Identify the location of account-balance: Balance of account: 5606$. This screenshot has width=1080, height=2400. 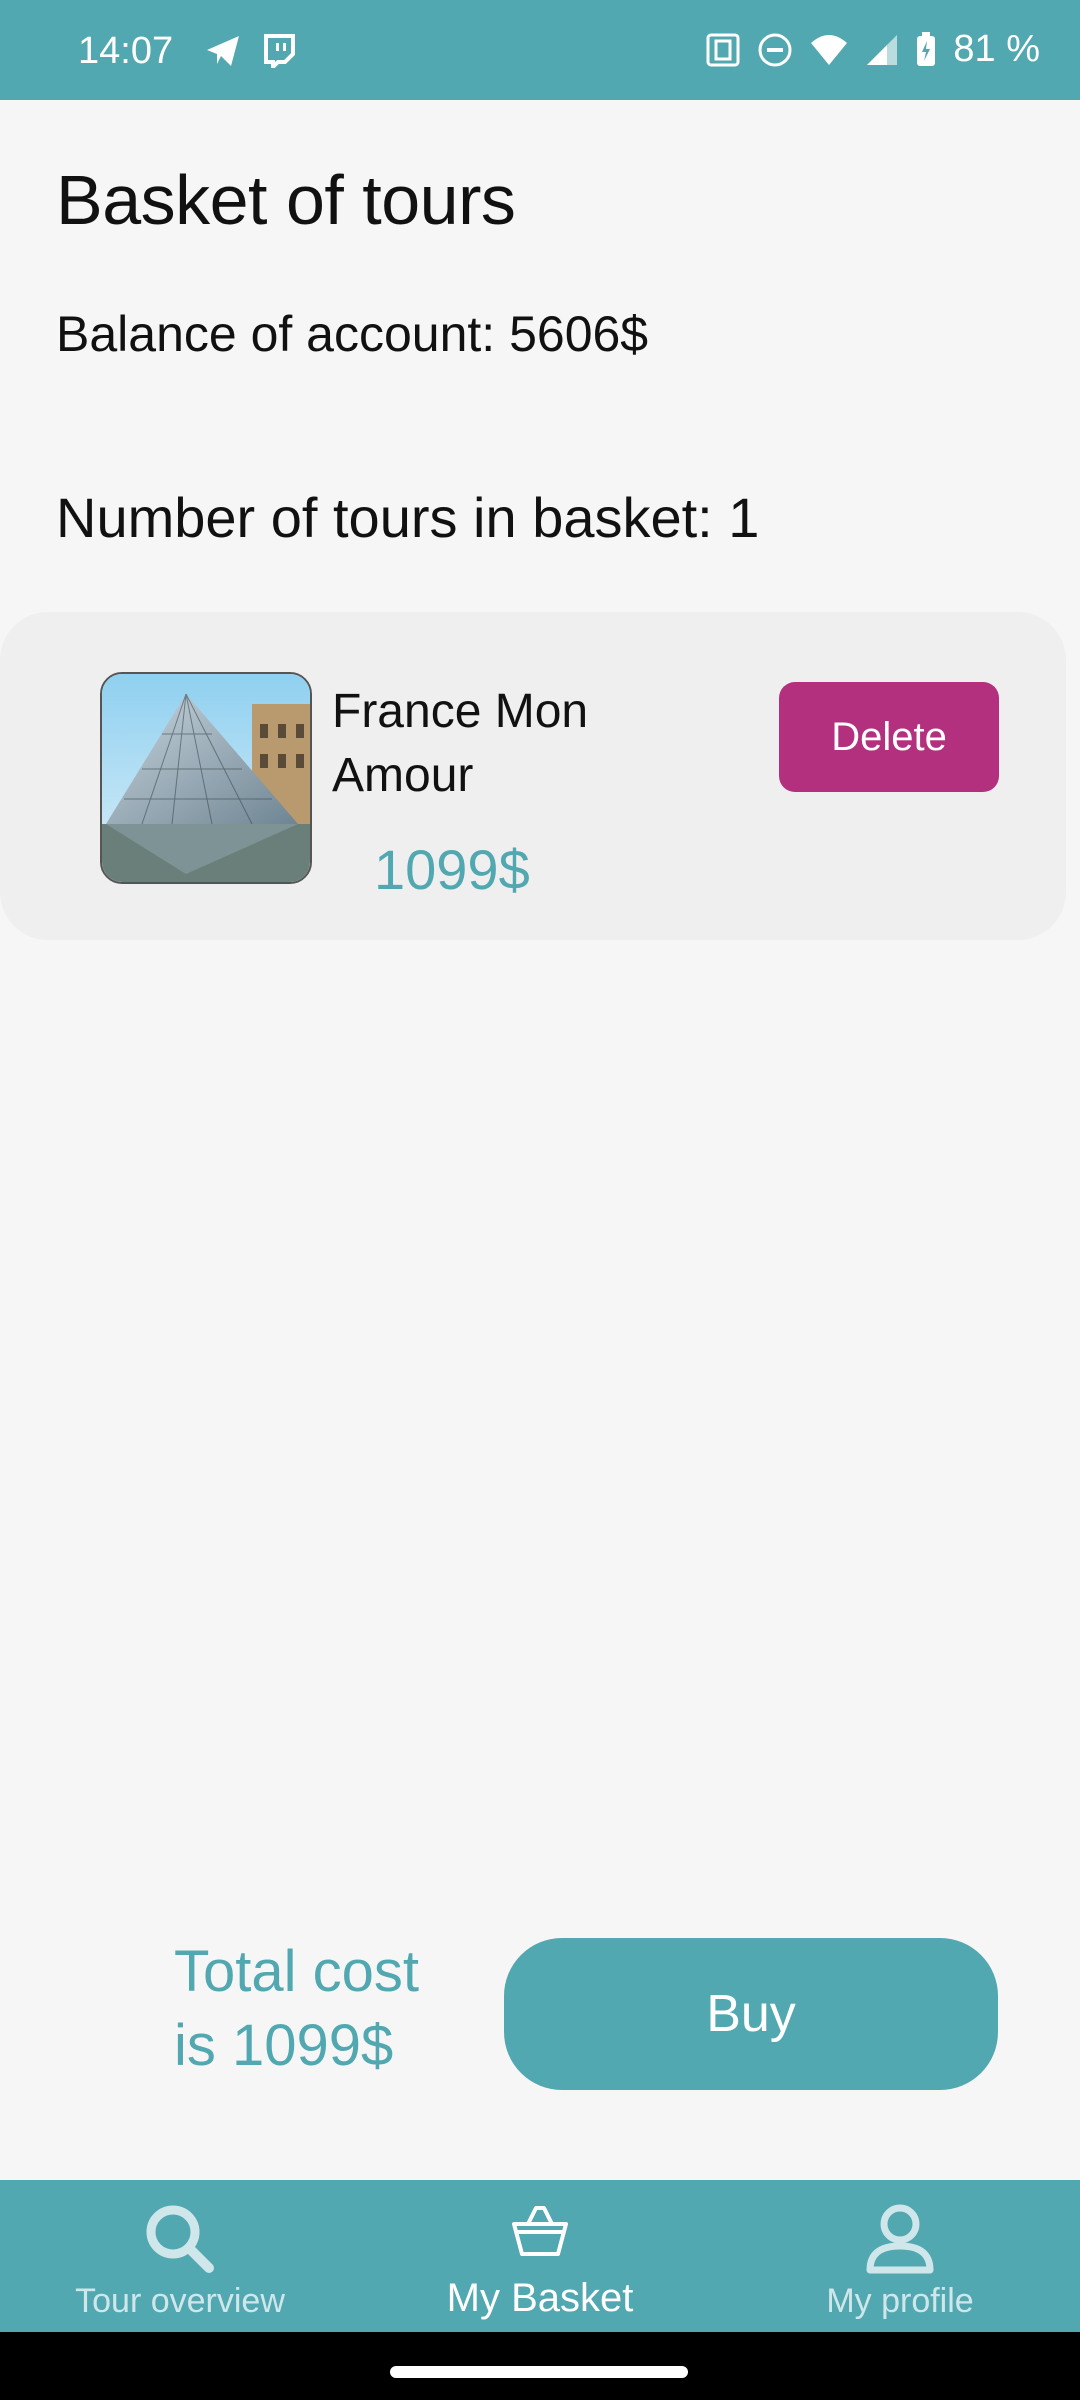
(352, 334).